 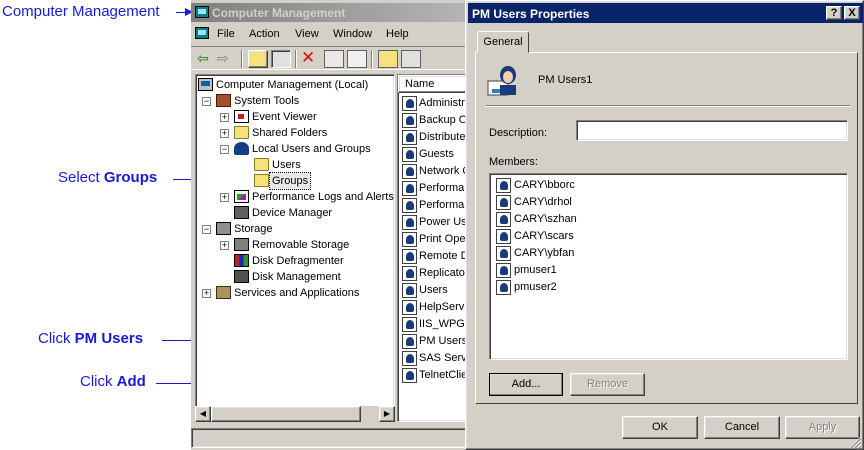 What do you see at coordinates (206, 229) in the screenshot?
I see `collapse-storage: −` at bounding box center [206, 229].